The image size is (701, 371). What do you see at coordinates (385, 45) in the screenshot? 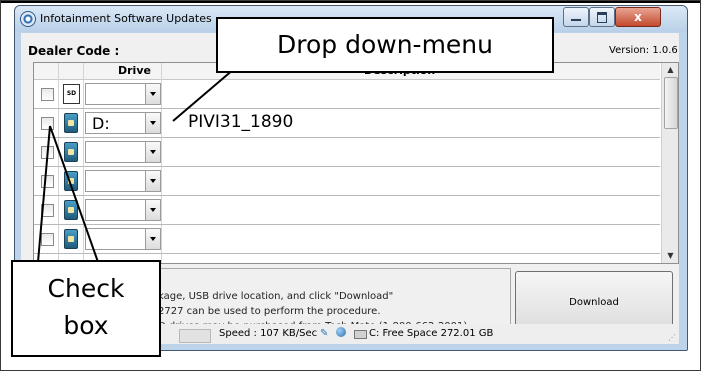
I see `dropdown-callout: Drop down-menu` at bounding box center [385, 45].